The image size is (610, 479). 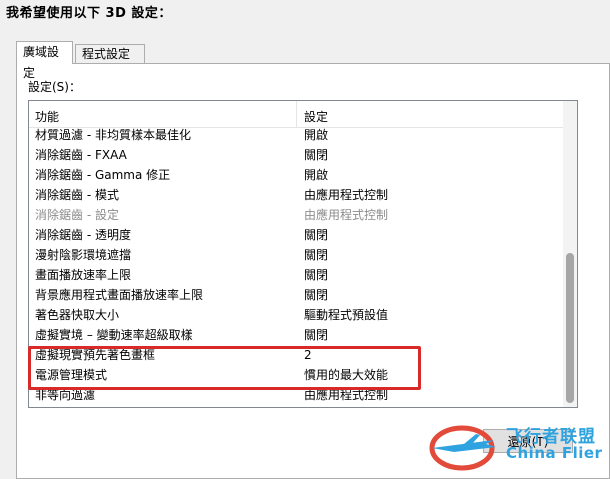 What do you see at coordinates (296, 175) in the screenshot?
I see `table-row: 消除鋸齒 - Gamma 修正 開啟` at bounding box center [296, 175].